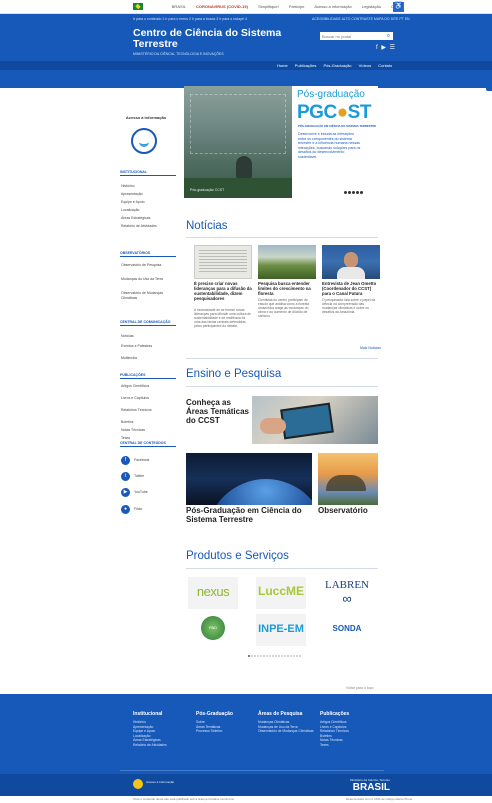 The image size is (492, 803). I want to click on product-nexus-label: nexus, so click(213, 591).